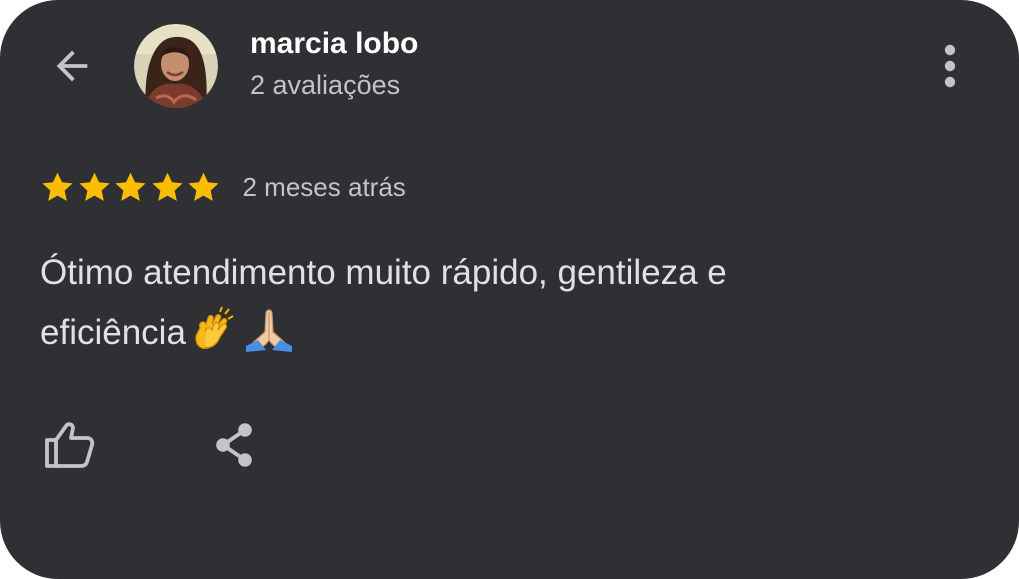 This screenshot has width=1019, height=579. I want to click on review-text-line-2-container: eficiência, so click(490, 333).